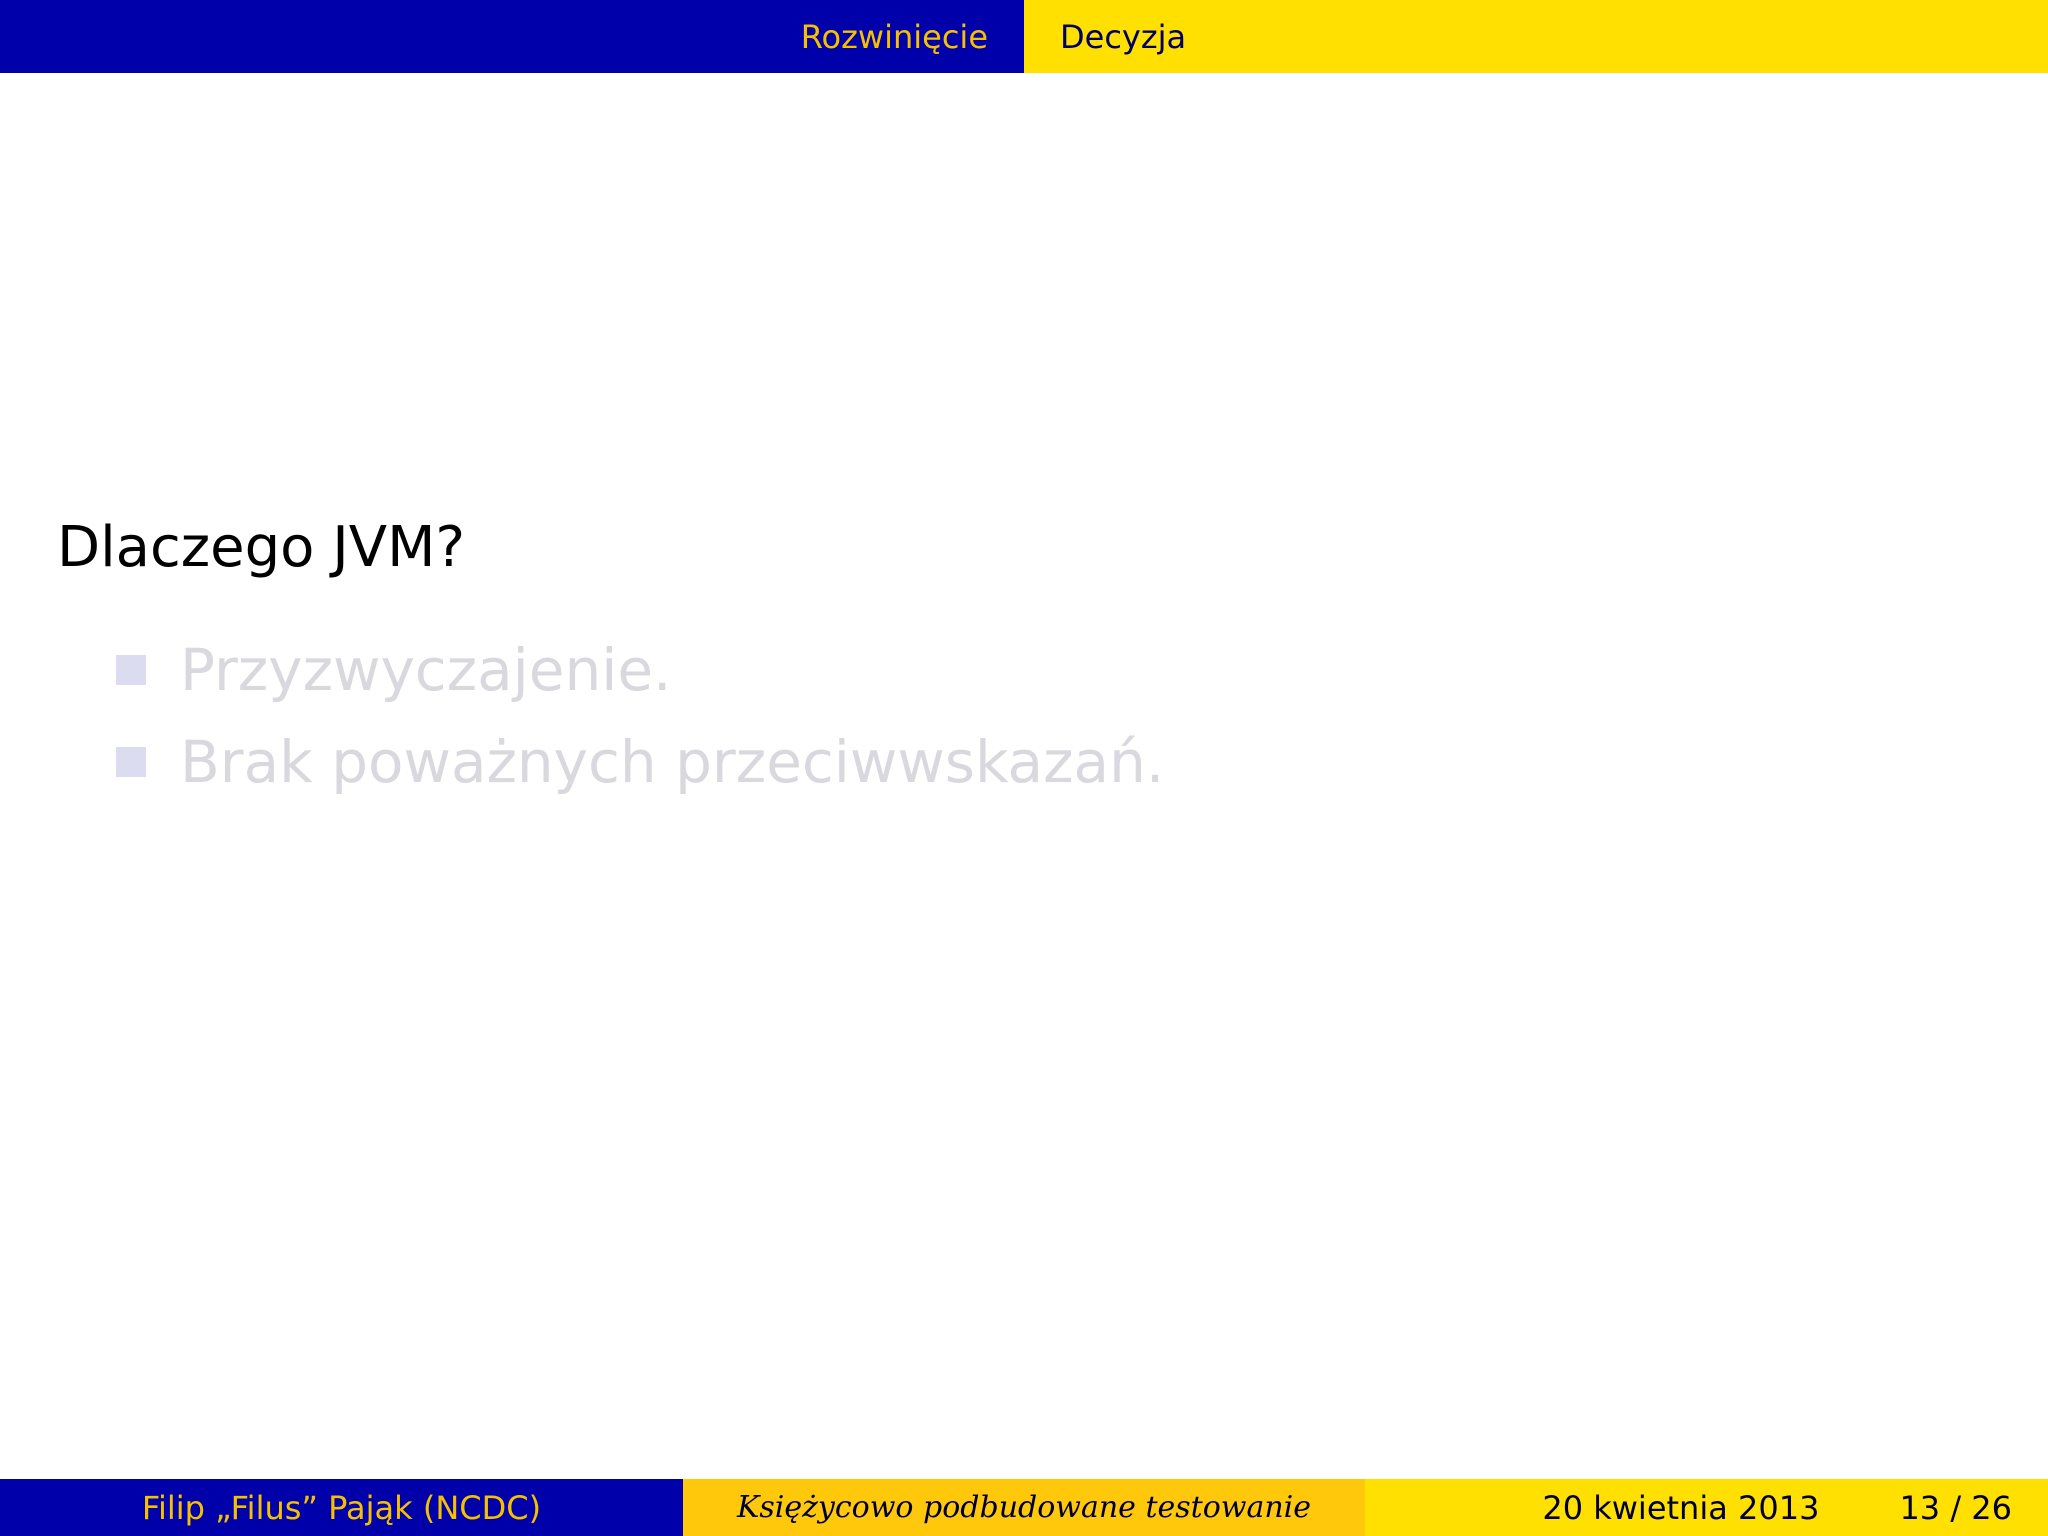 This screenshot has width=2048, height=1536. I want to click on slide-title: Dlaczego JVM?, so click(261, 547).